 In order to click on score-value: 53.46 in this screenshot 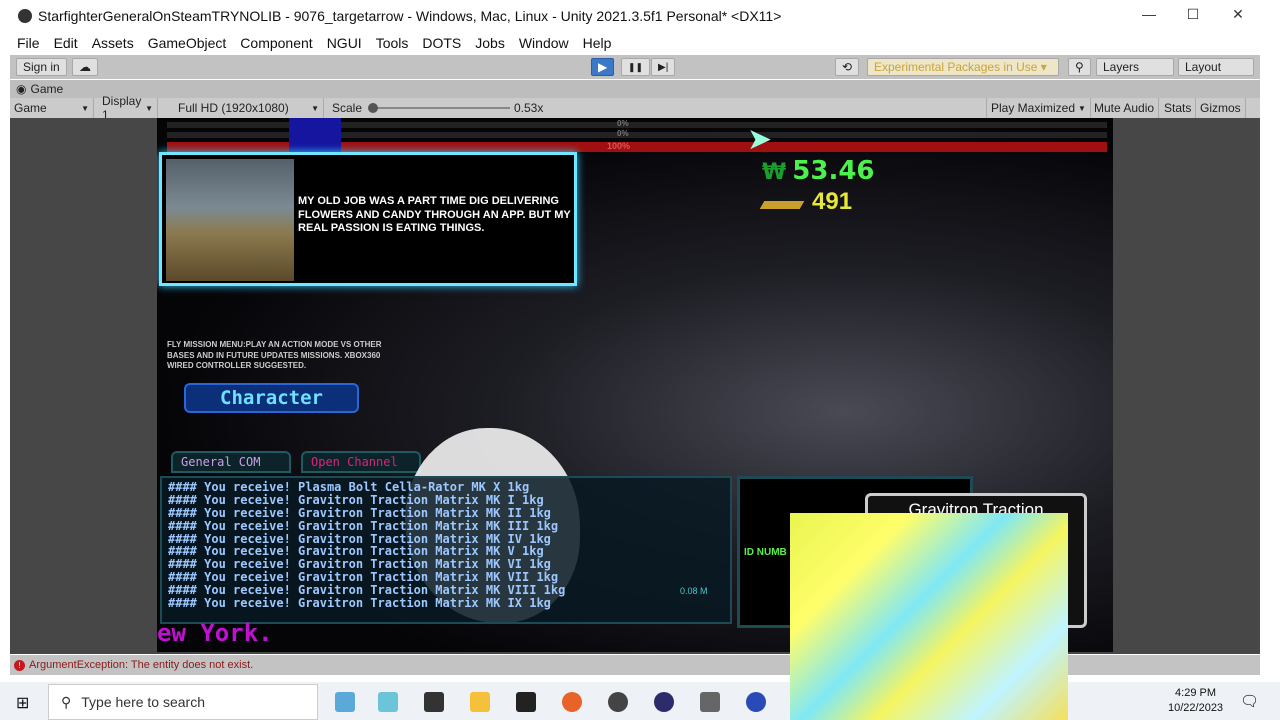, I will do `click(833, 171)`.